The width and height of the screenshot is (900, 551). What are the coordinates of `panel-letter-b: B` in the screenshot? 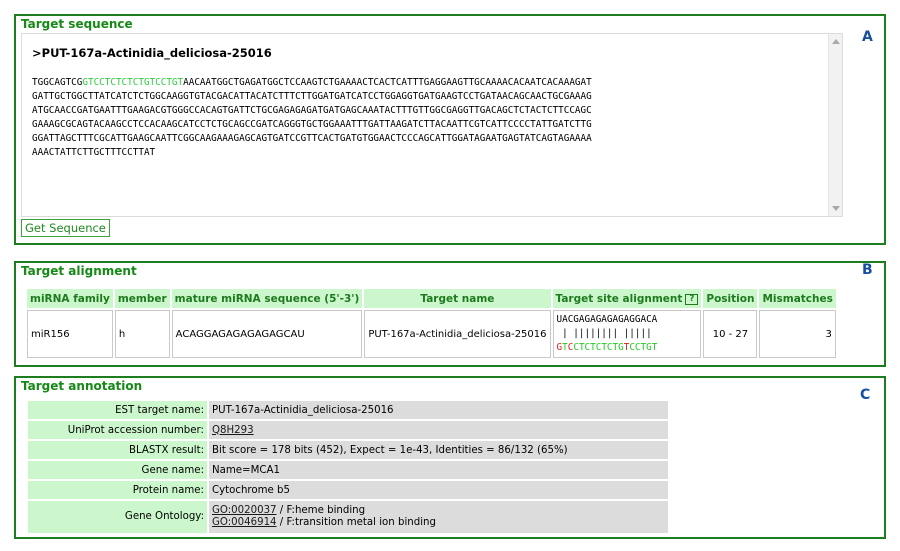 It's located at (867, 270).